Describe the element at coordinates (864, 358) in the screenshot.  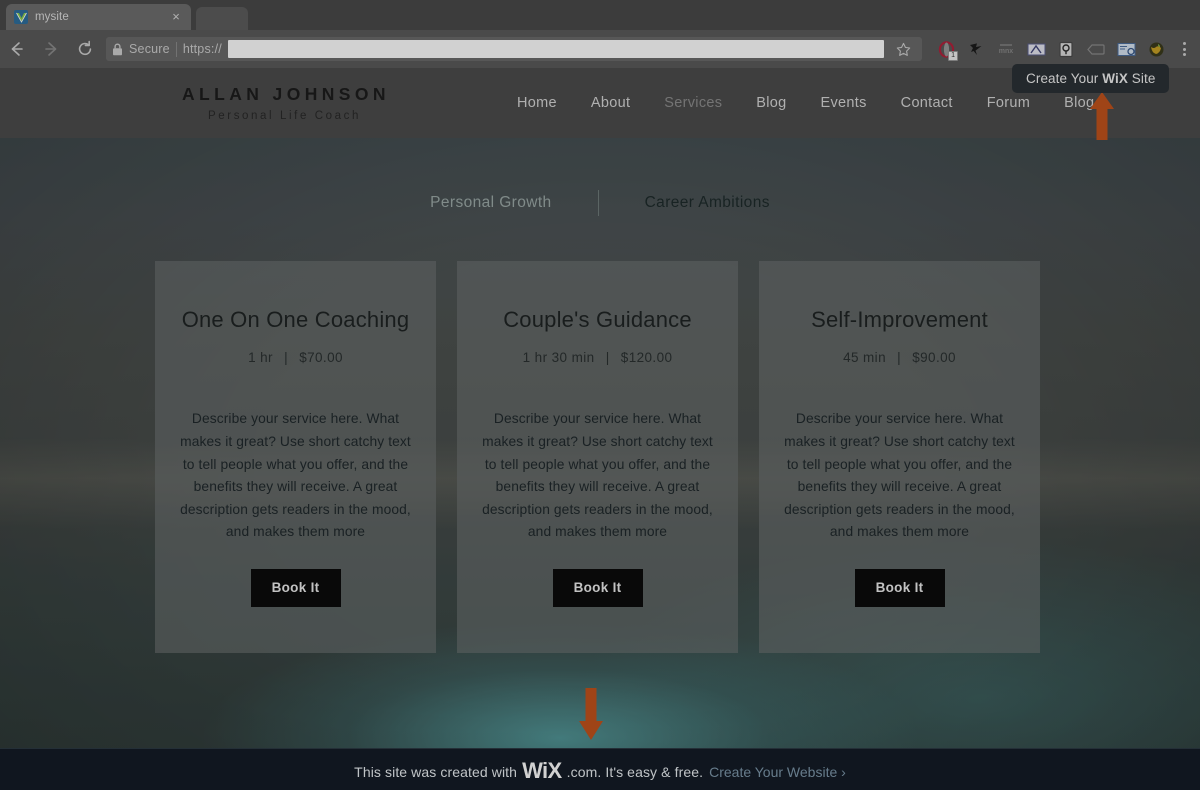
I see `service-duration: 45 min` at that location.